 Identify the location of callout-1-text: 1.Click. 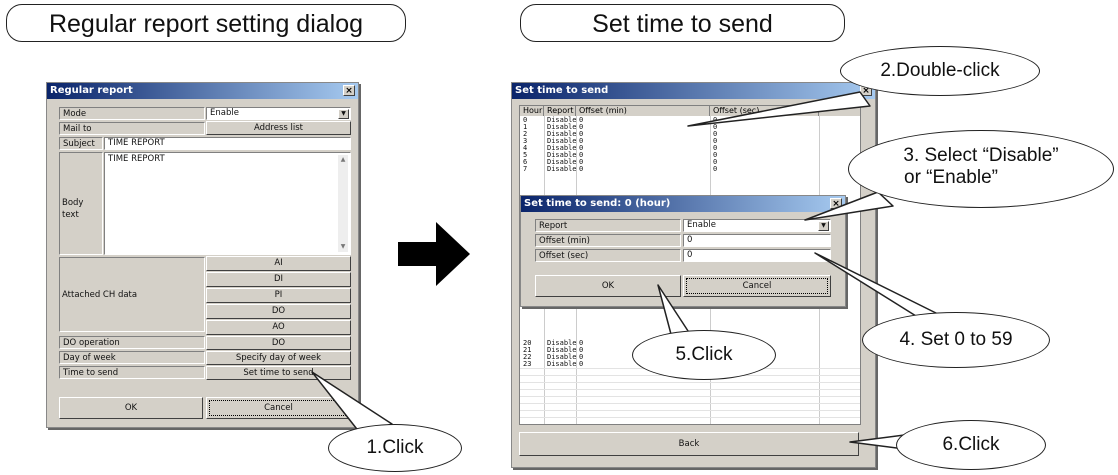
(395, 447).